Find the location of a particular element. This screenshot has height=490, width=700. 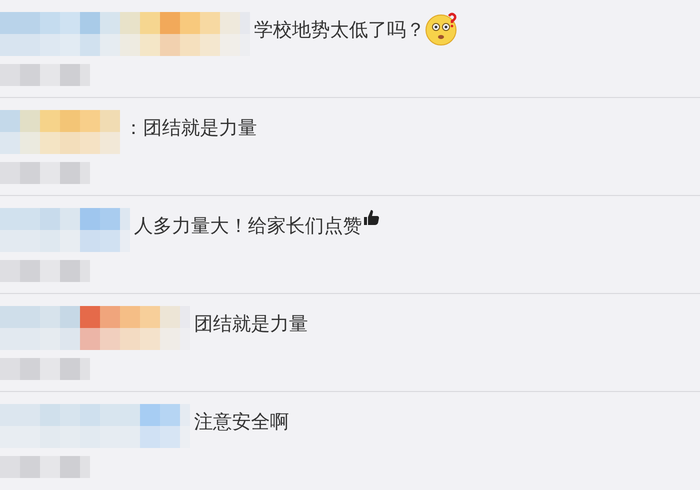

puzzled-face-icon is located at coordinates (442, 29).